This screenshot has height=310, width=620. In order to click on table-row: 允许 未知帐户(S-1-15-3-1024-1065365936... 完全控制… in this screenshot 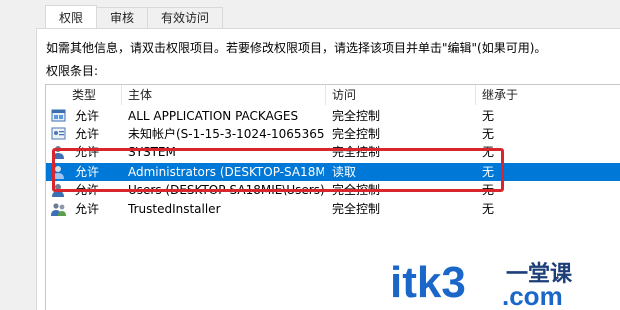, I will do `click(333, 134)`.